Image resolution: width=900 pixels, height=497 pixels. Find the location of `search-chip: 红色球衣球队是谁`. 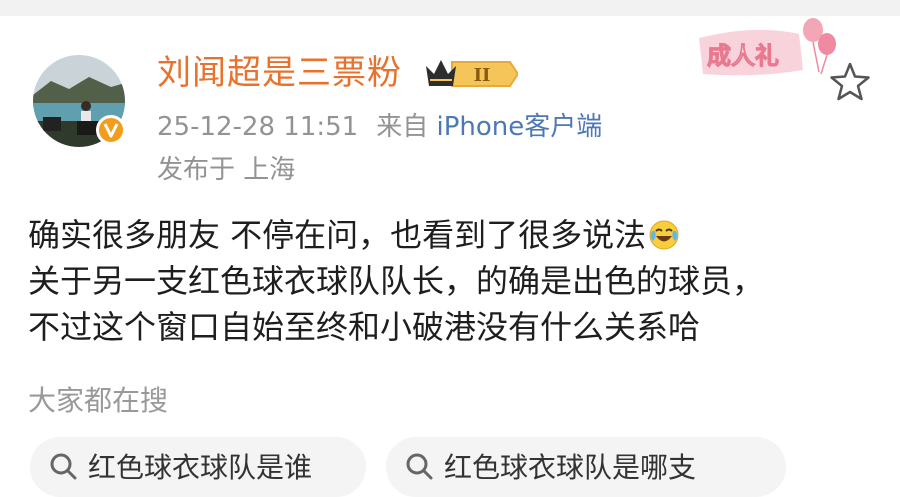

search-chip: 红色球衣球队是谁 is located at coordinates (198, 467).